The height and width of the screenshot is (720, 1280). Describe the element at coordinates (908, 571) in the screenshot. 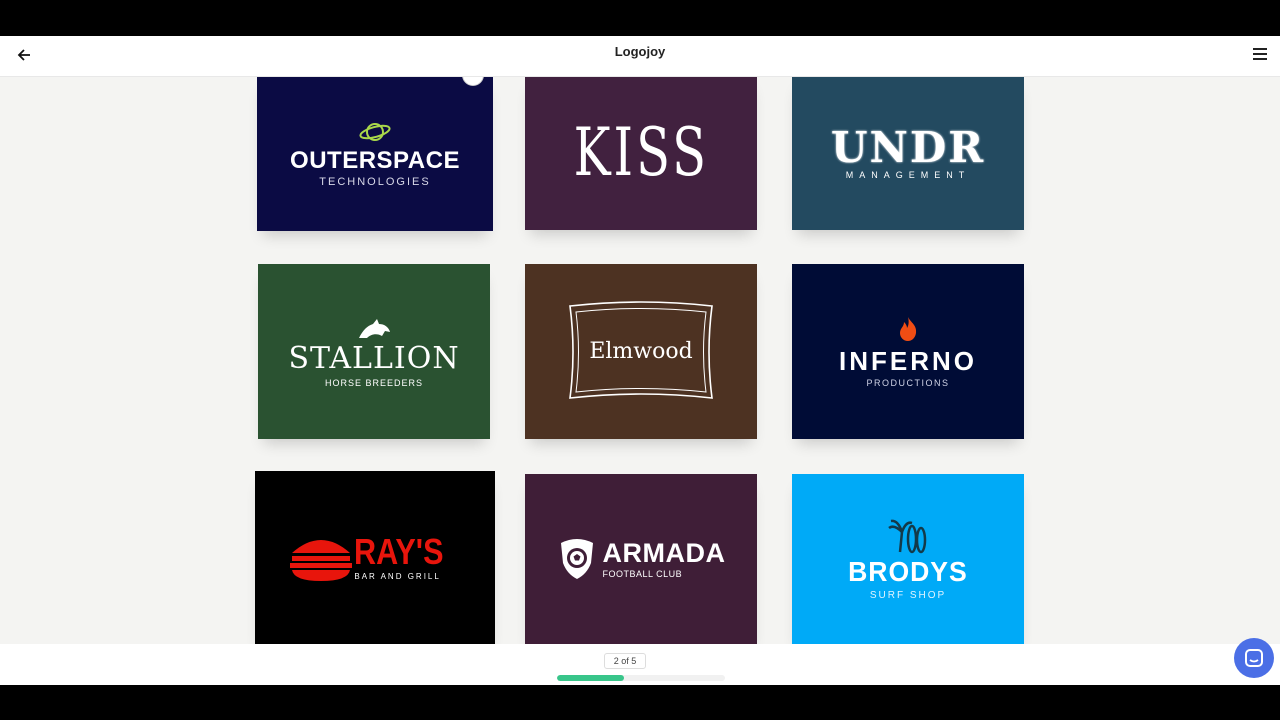

I see `logo-title: BRODYS` at that location.